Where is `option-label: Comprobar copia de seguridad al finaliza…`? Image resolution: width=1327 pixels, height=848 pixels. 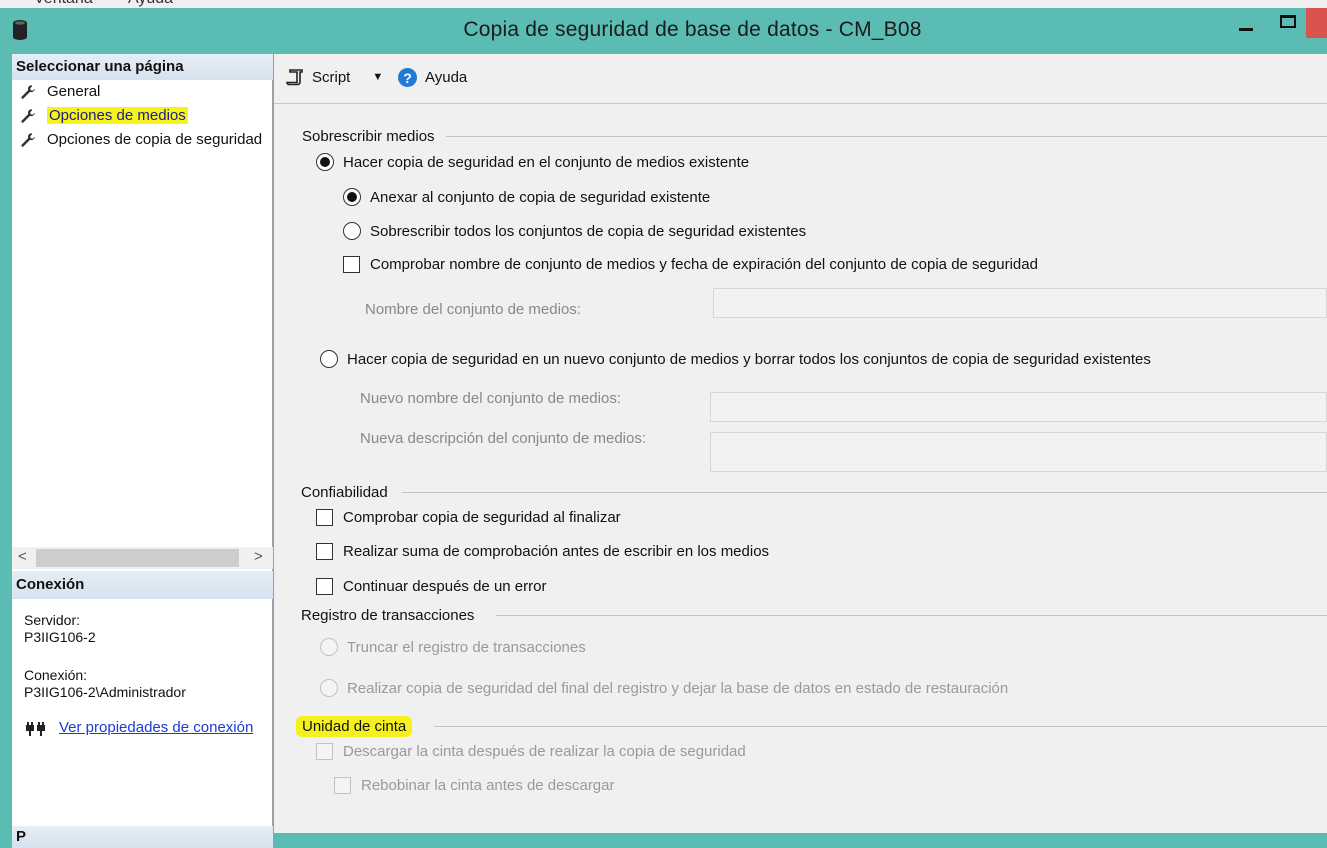
option-label: Comprobar copia de seguridad al finaliza… is located at coordinates (482, 517).